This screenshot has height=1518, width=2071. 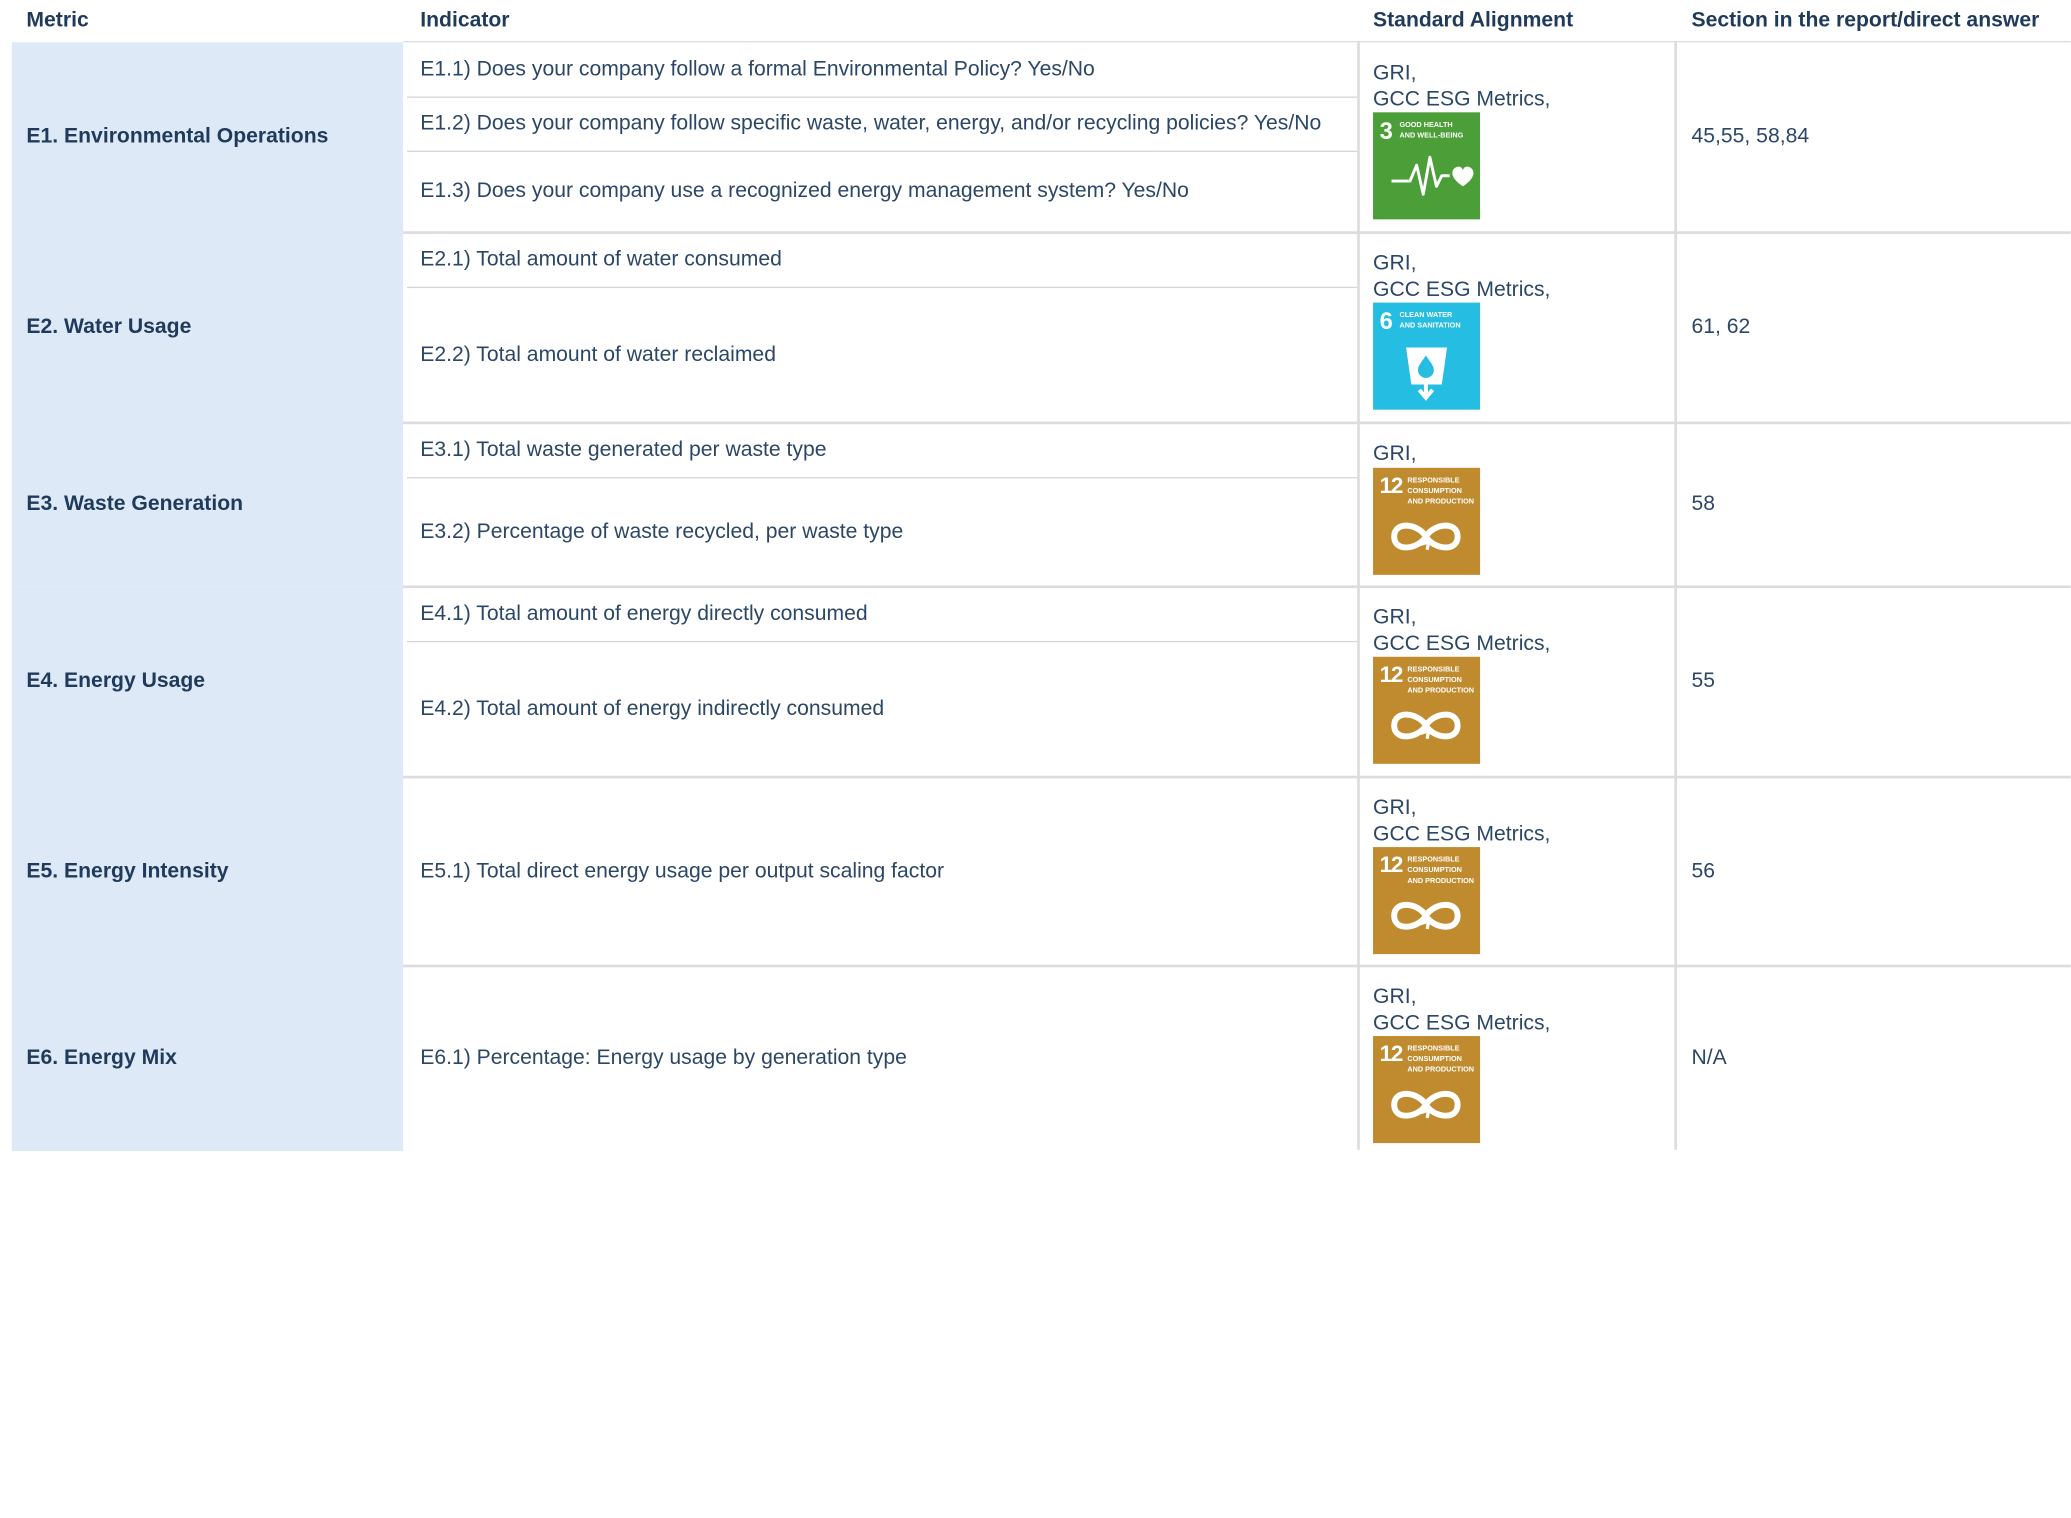 I want to click on indicator-text: E2.2) Total amount of water reclaimed, so click(x=598, y=354).